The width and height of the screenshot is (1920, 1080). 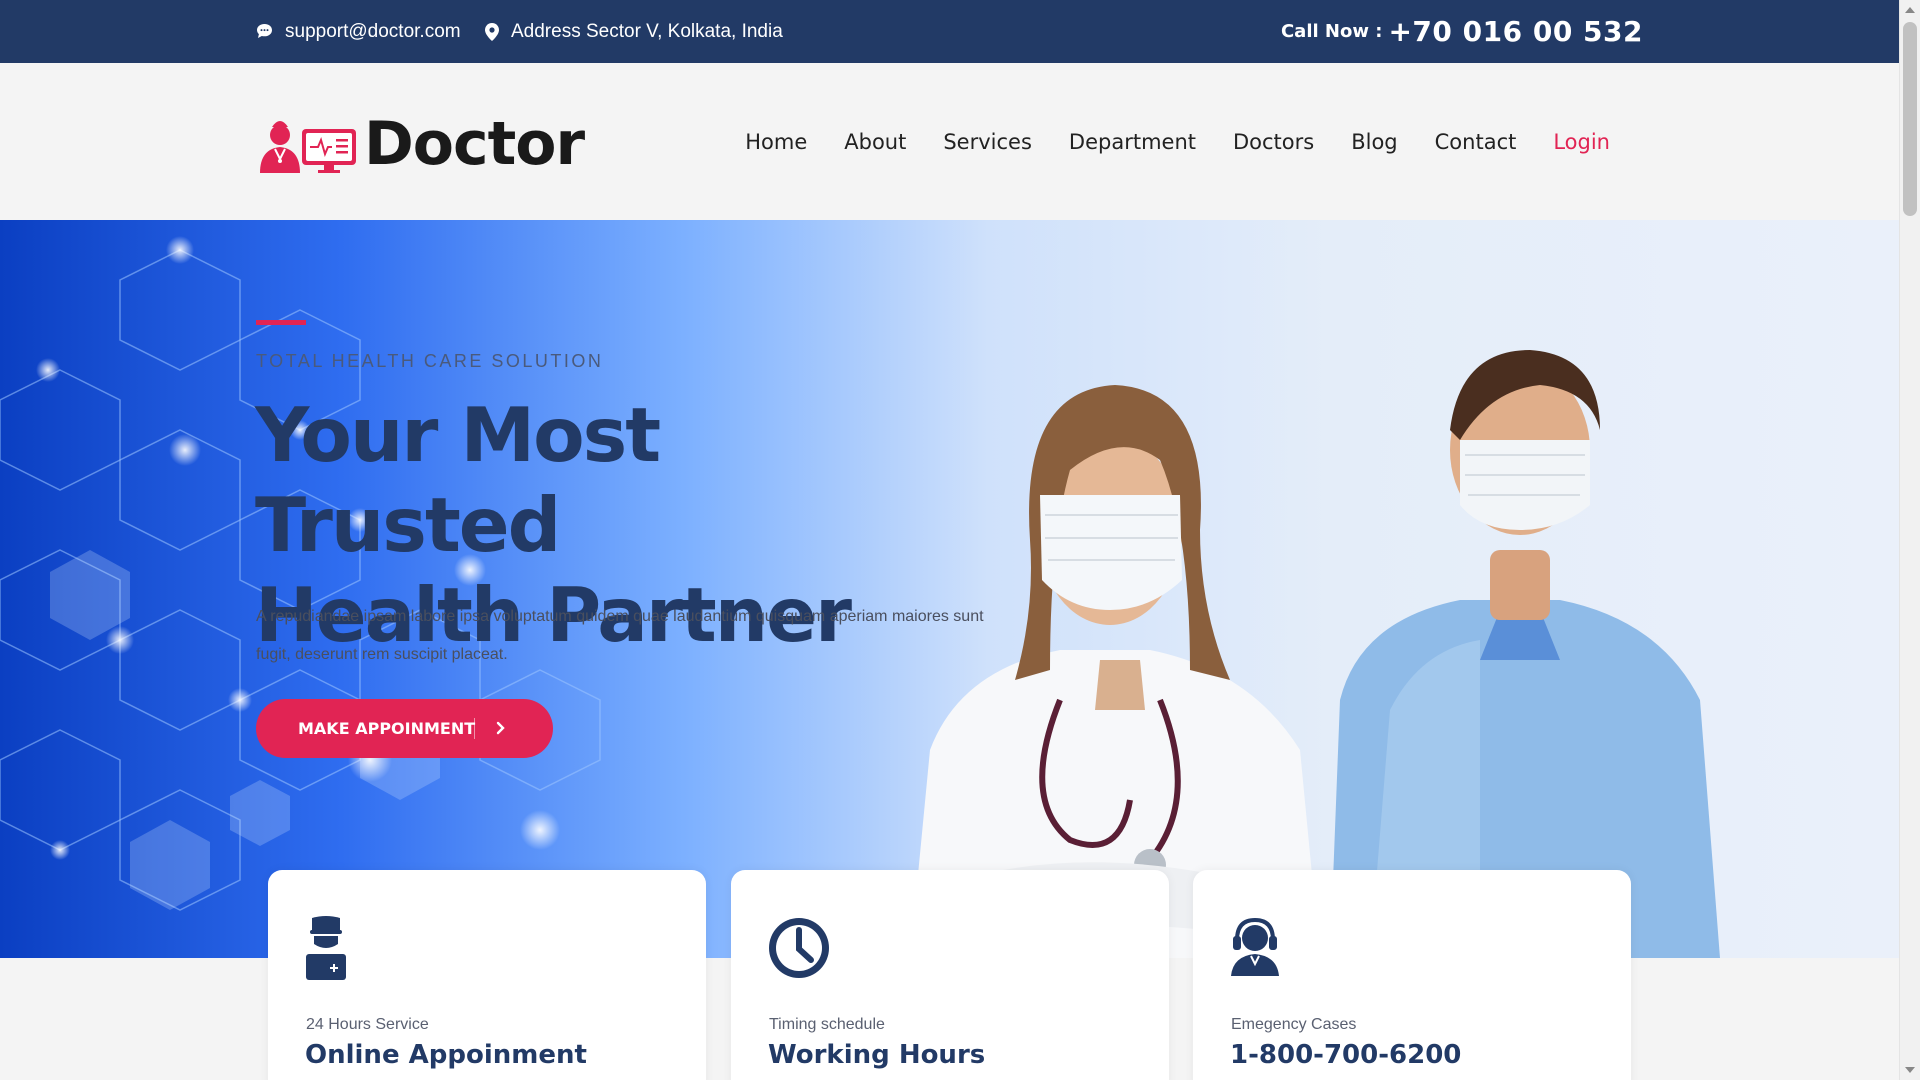 I want to click on feature-small-text: 24 Hours Service, so click(x=367, y=1024).